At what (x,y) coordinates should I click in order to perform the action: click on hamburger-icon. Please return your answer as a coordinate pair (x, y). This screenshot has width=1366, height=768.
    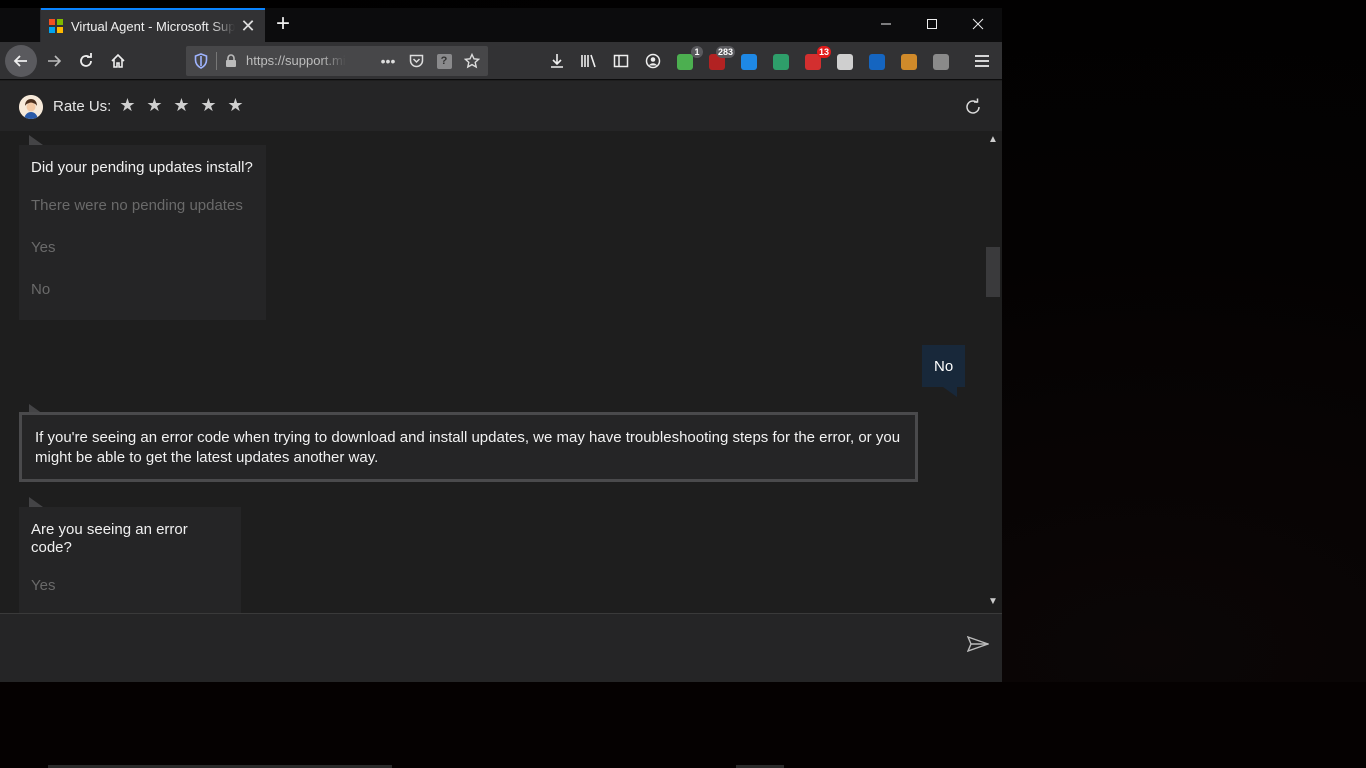
    Looking at the image, I should click on (982, 61).